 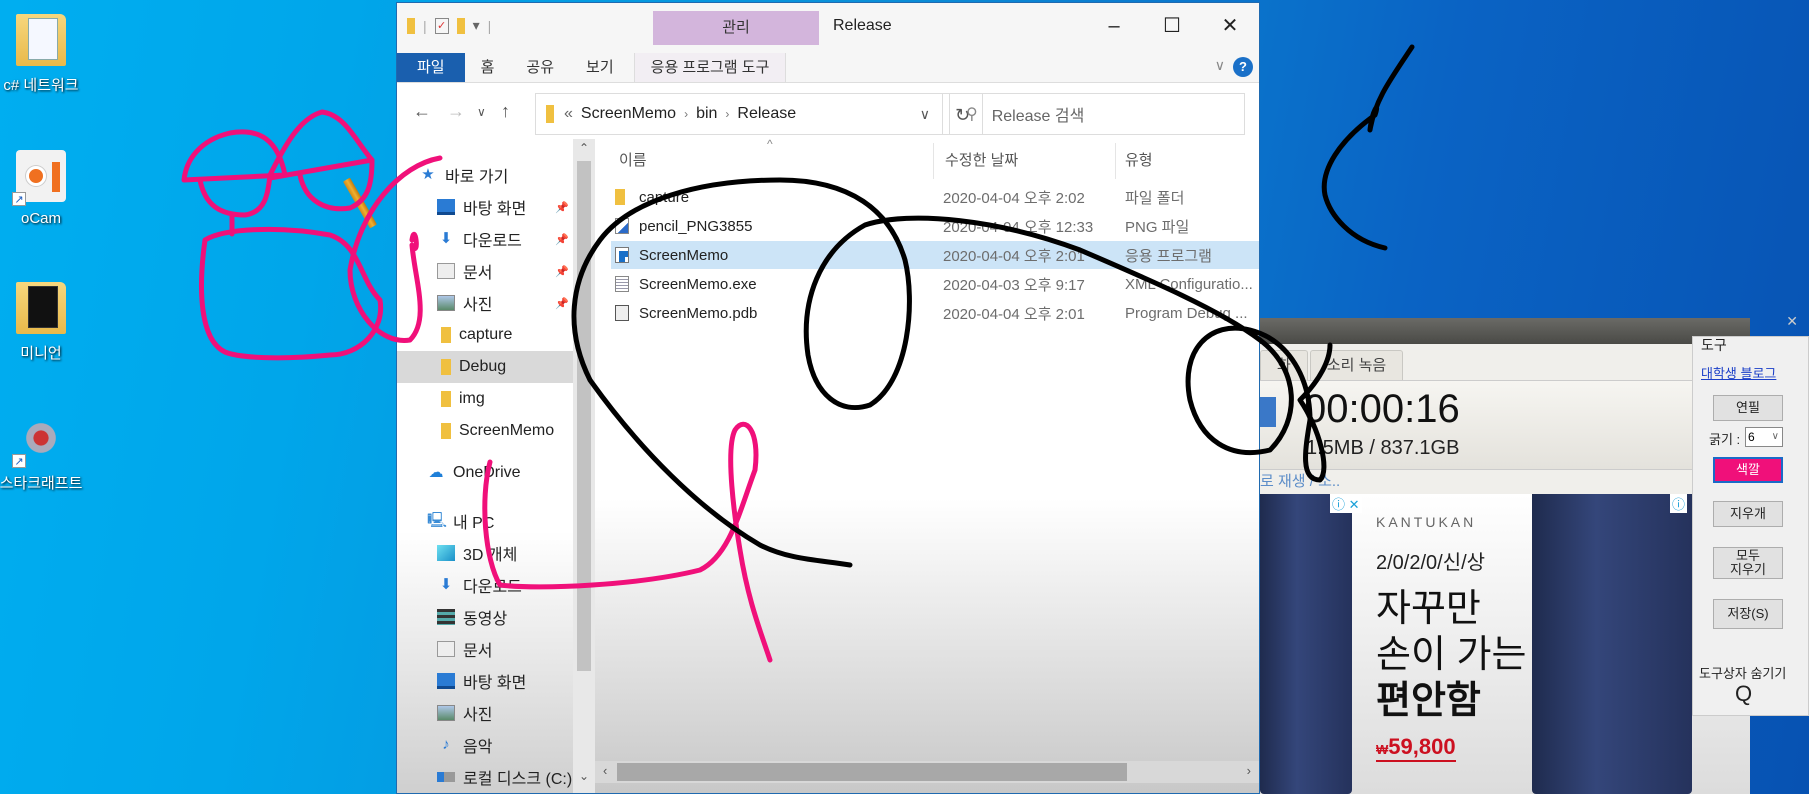 I want to click on breadcrumb-item: ScreenMemo, so click(x=628, y=114).